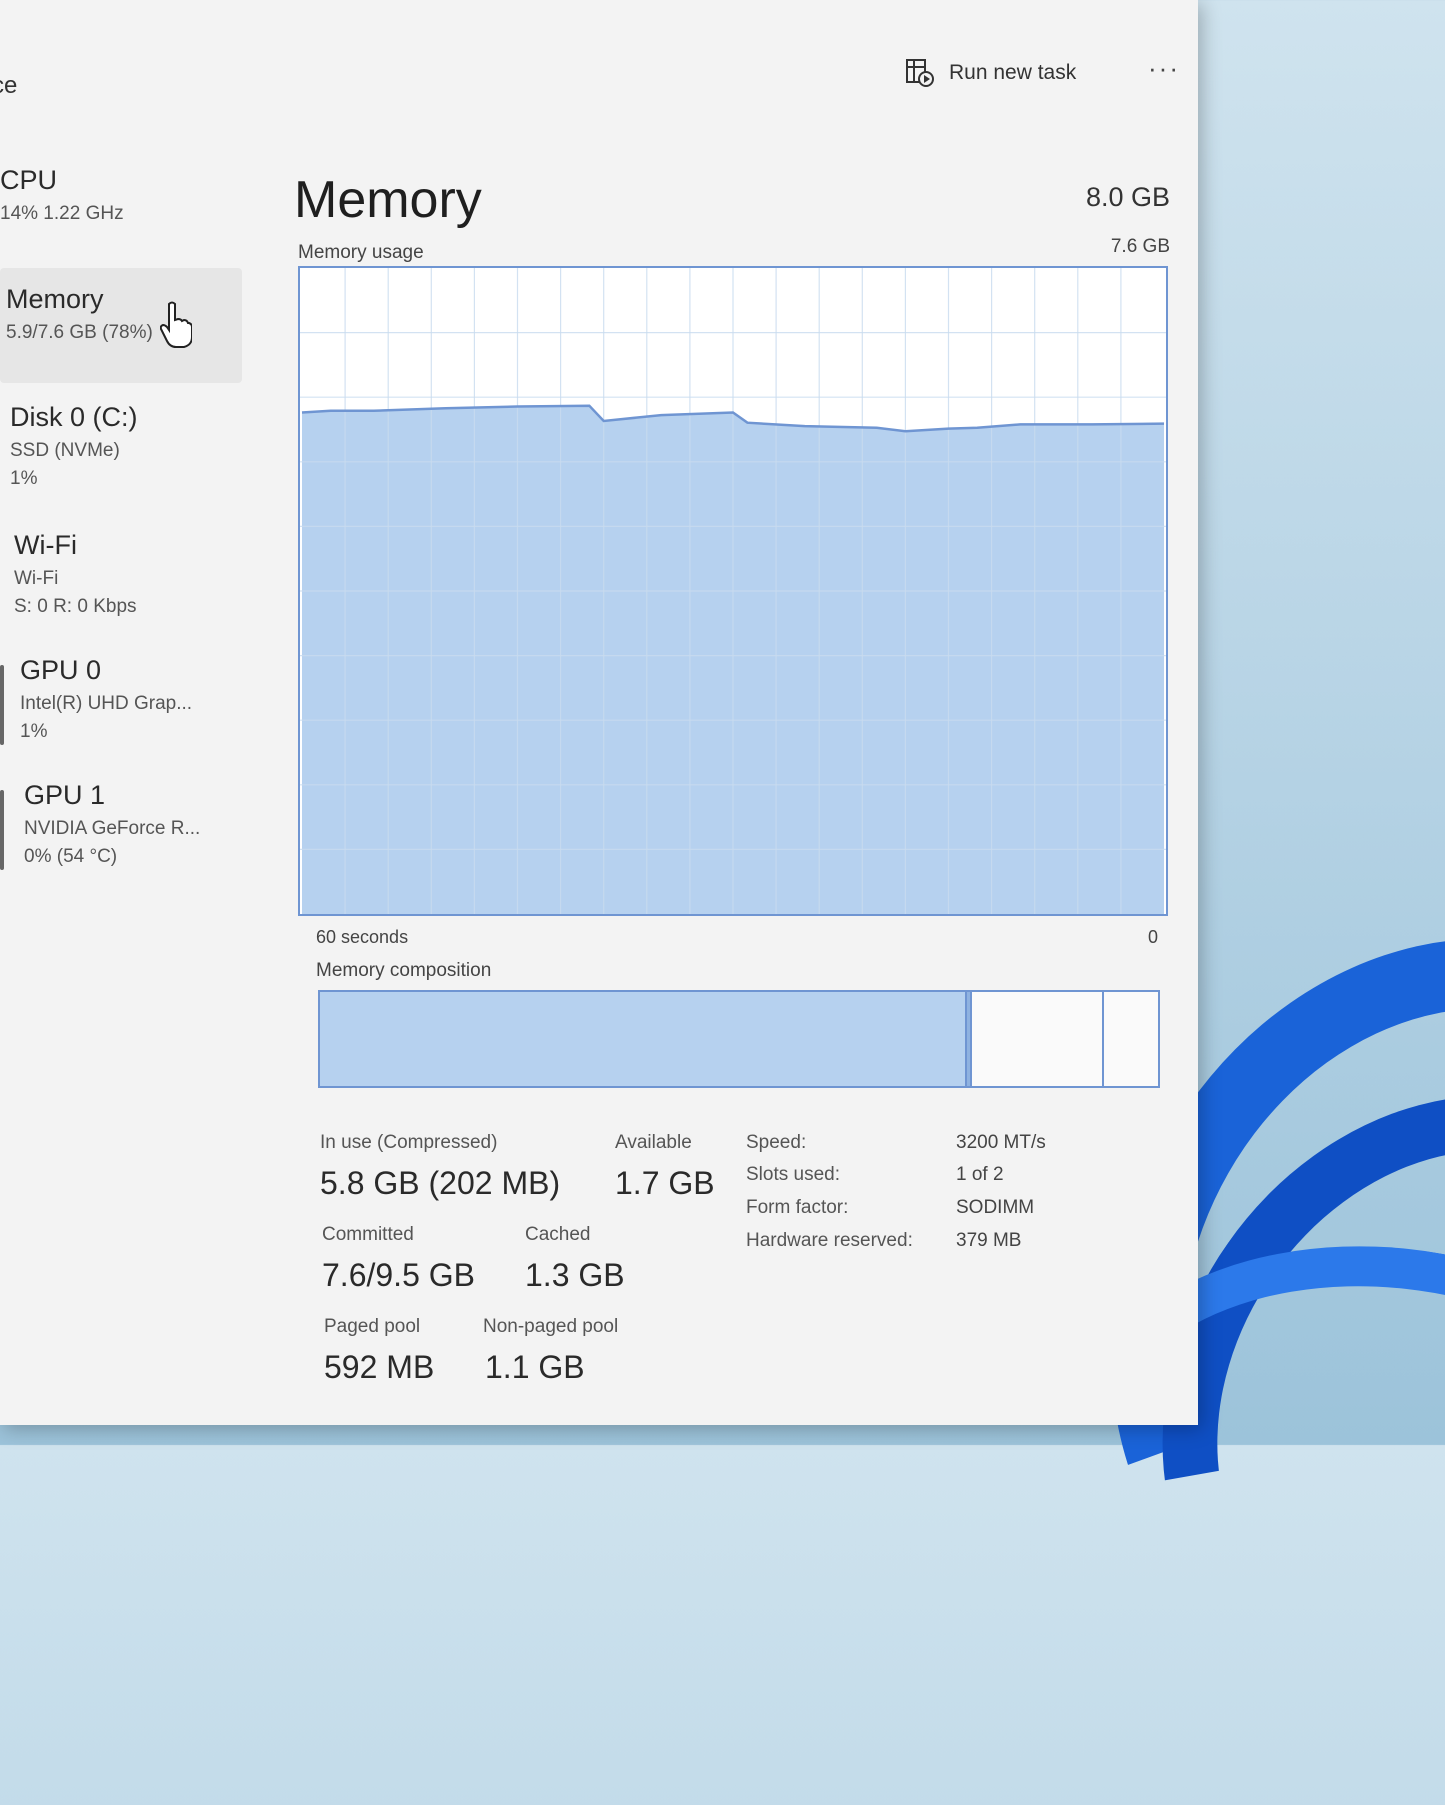  Describe the element at coordinates (1036, 1039) in the screenshot. I see `composition-standby` at that location.